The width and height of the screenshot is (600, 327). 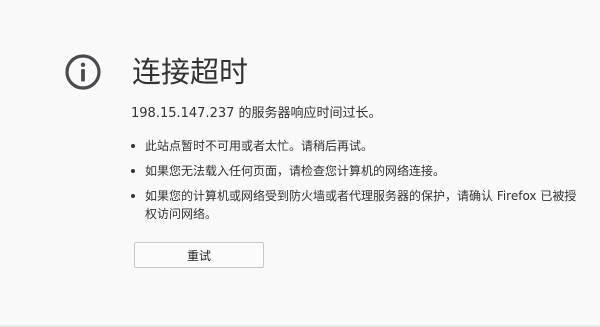 What do you see at coordinates (295, 171) in the screenshot?
I see `suggestion-text: 如果您无法载入任何页面，请检查您计算机的网络连接。` at bounding box center [295, 171].